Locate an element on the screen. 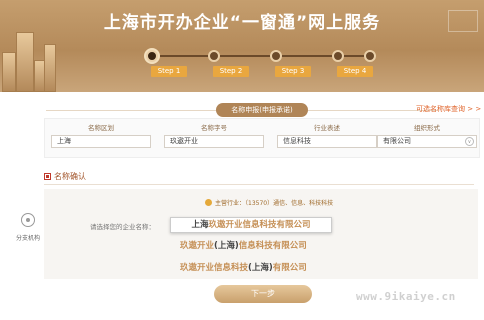  watermark: www.9ikaiye.cn is located at coordinates (406, 296).